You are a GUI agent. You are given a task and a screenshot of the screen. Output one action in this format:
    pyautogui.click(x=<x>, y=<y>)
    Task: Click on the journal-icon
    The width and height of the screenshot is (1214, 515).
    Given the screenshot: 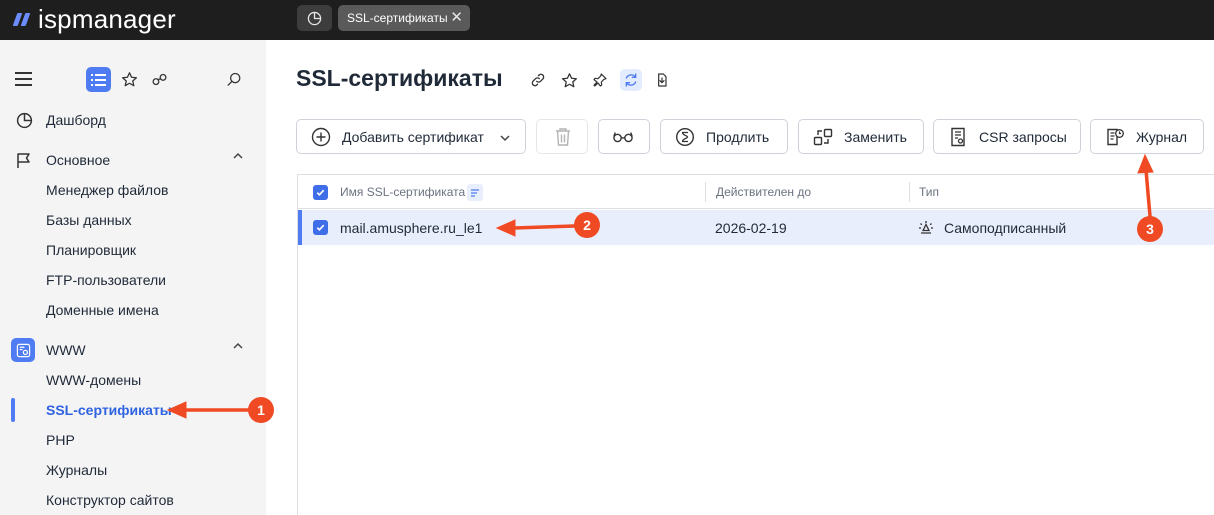 What is the action you would take?
    pyautogui.click(x=1115, y=137)
    